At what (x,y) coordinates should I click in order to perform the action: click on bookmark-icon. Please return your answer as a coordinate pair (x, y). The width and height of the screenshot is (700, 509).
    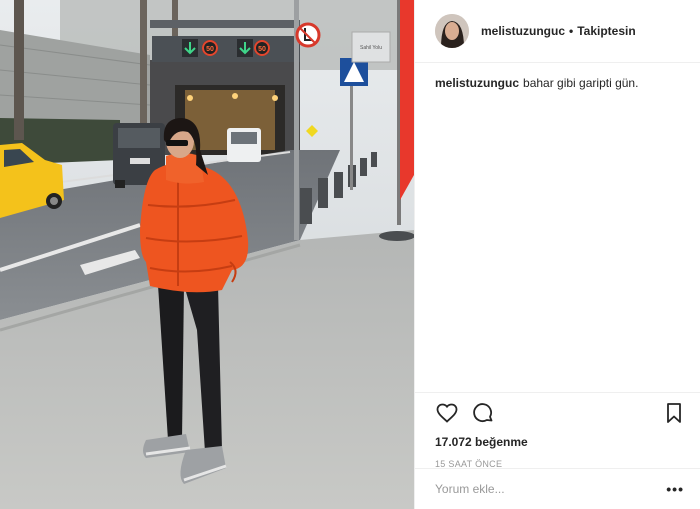
    Looking at the image, I should click on (674, 413).